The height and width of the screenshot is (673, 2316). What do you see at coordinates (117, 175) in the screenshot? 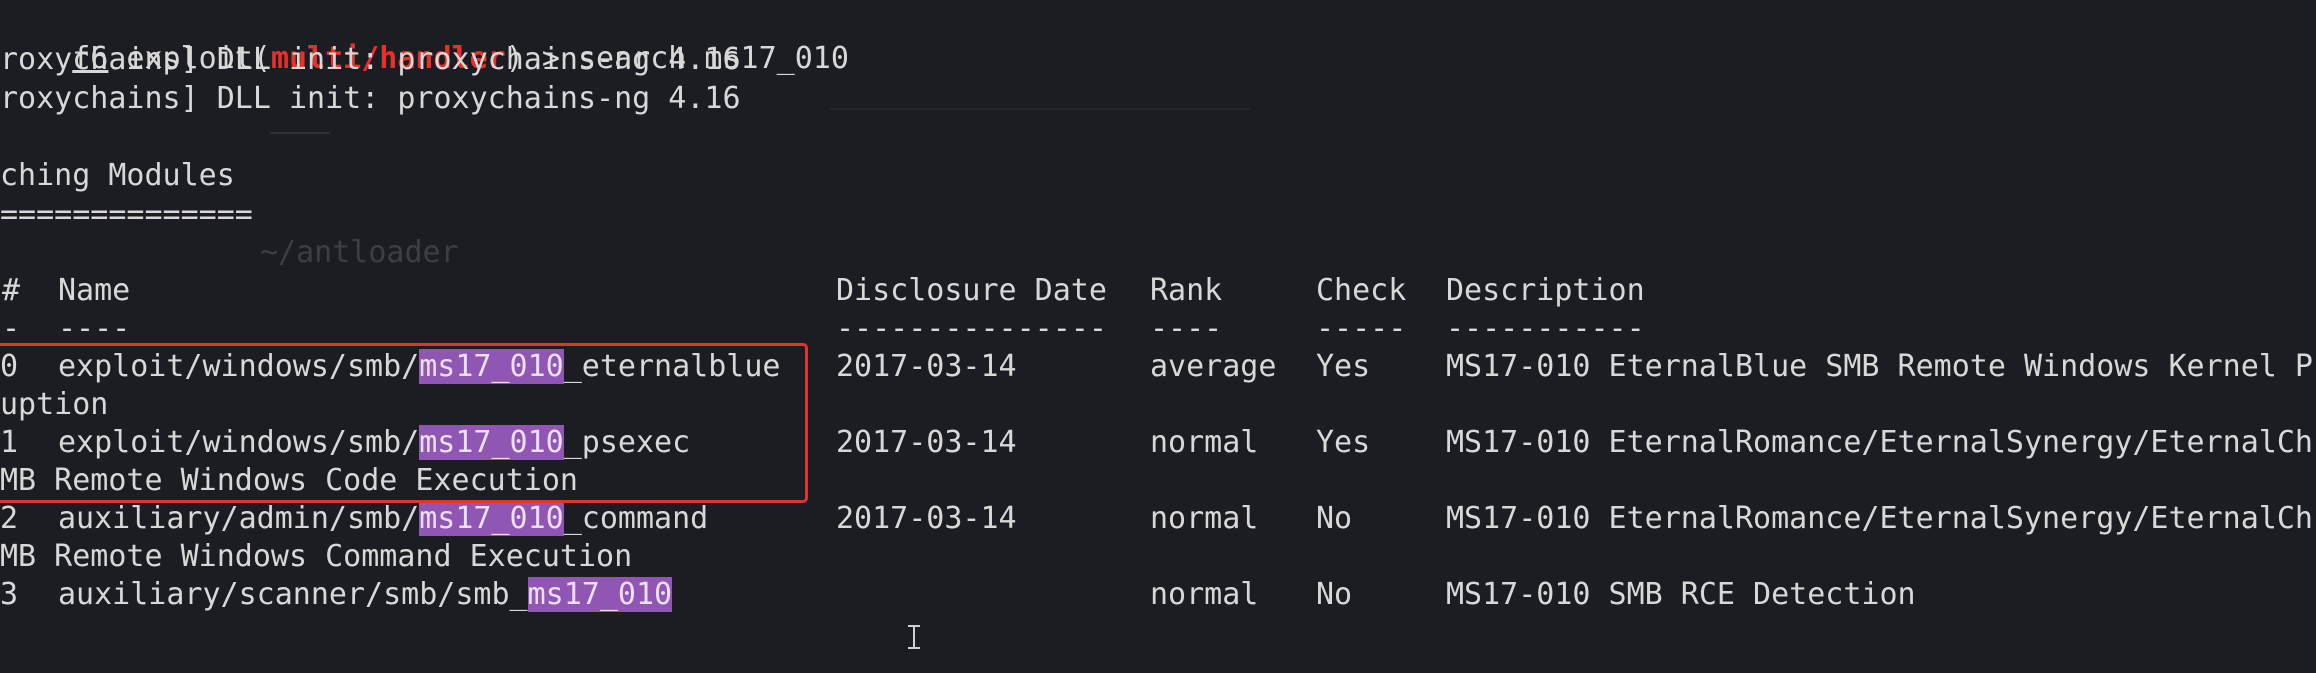
I see `section-title: ching Modules` at bounding box center [117, 175].